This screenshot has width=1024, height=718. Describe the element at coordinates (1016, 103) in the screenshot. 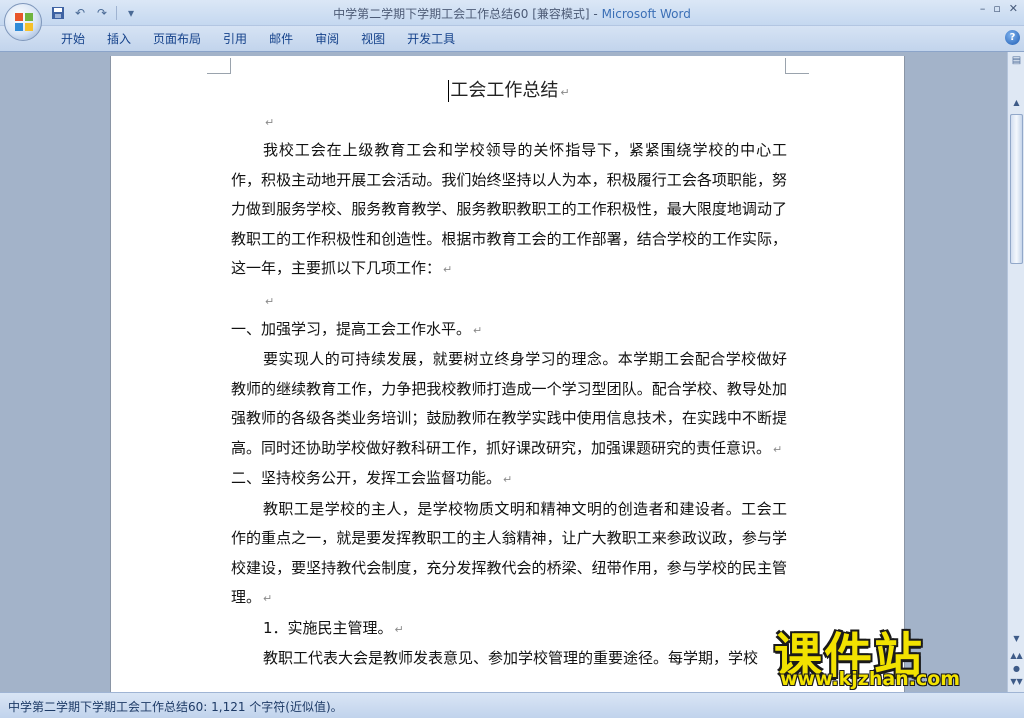

I see `scroll-up-icon: ▲` at that location.